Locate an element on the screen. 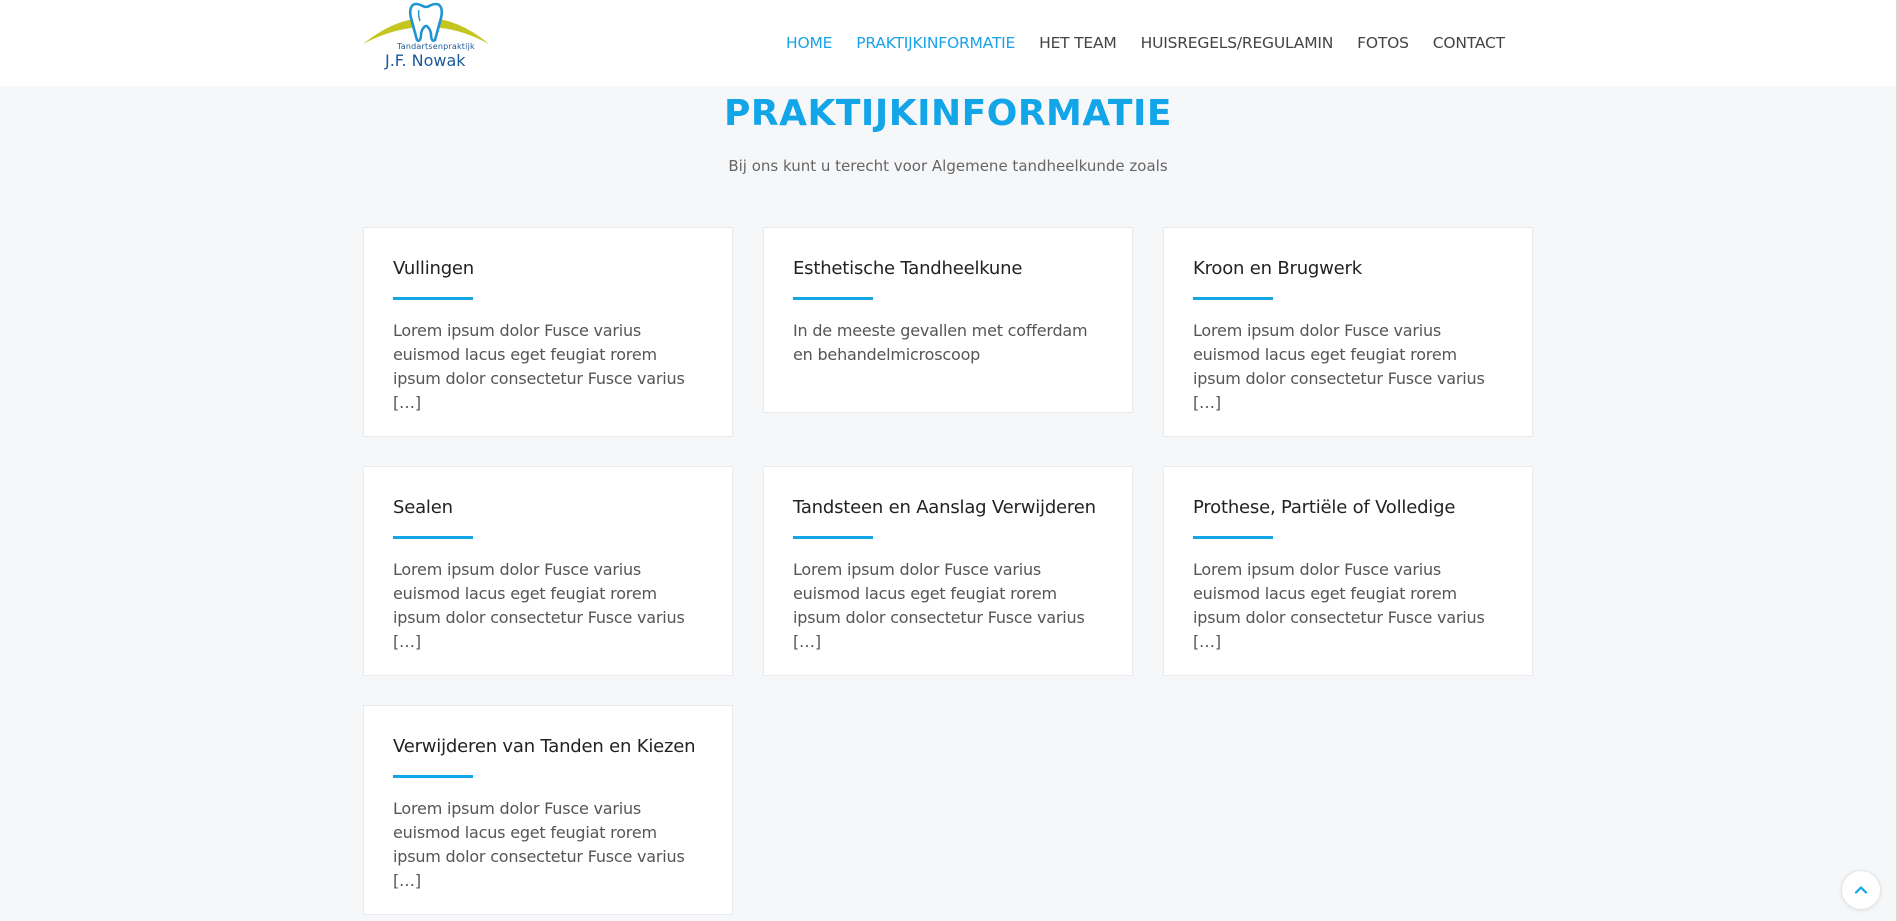 The width and height of the screenshot is (1898, 921). card-title: Esthetische Tandheelkune is located at coordinates (908, 268).